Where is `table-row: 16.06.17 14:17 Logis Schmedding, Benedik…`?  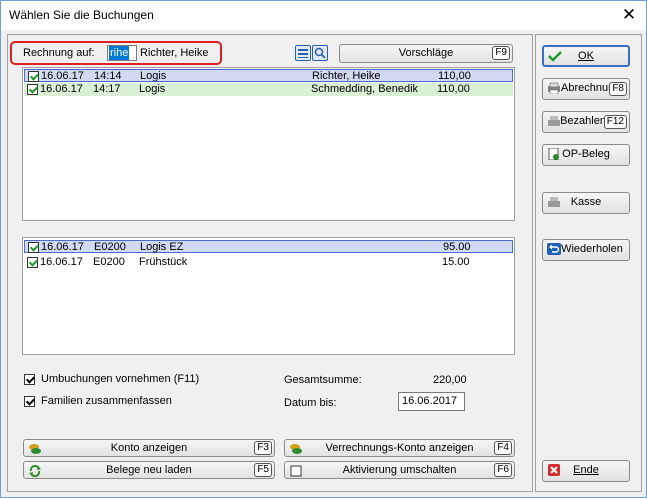
table-row: 16.06.17 14:17 Logis Schmedding, Benedik… is located at coordinates (268, 89).